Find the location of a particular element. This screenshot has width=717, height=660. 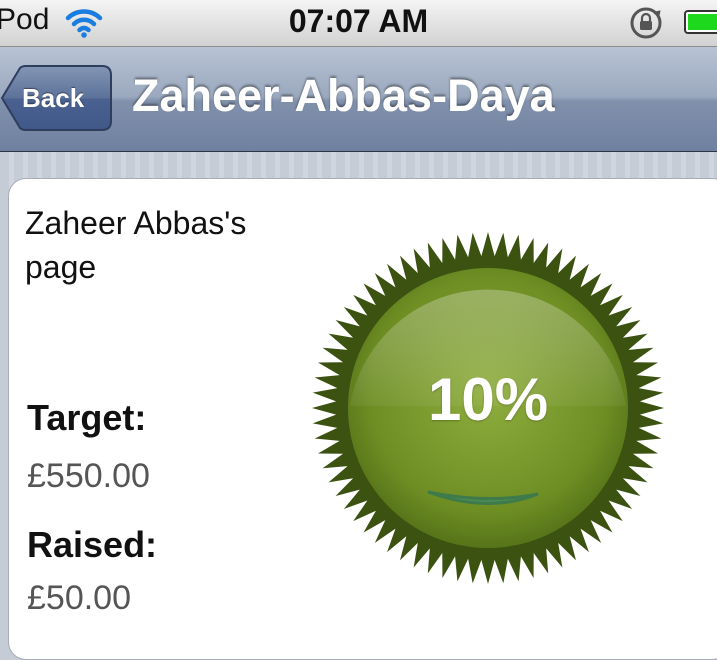

rotation-lock-icon is located at coordinates (646, 23).